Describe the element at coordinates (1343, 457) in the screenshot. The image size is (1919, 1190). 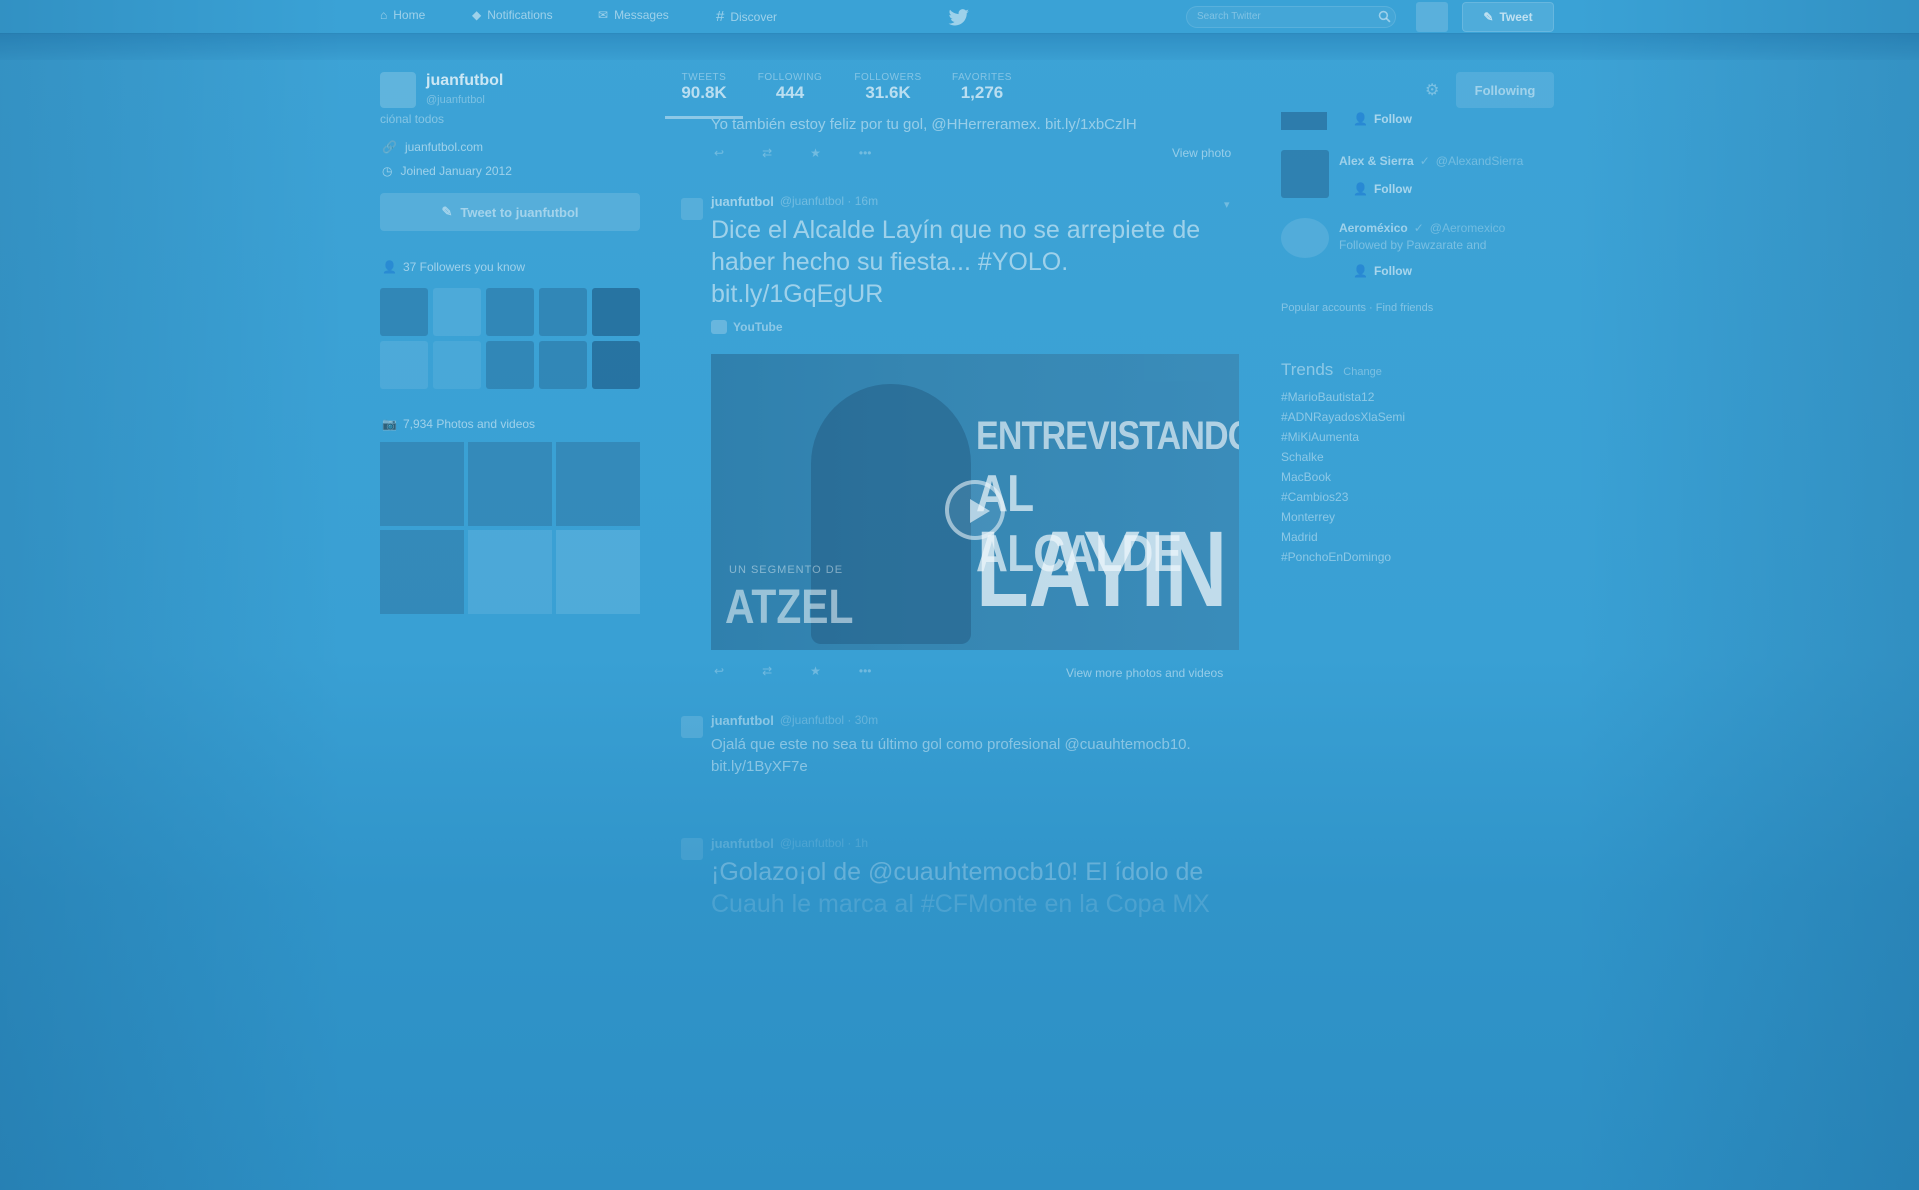
I see `trend-item: Schalke` at that location.